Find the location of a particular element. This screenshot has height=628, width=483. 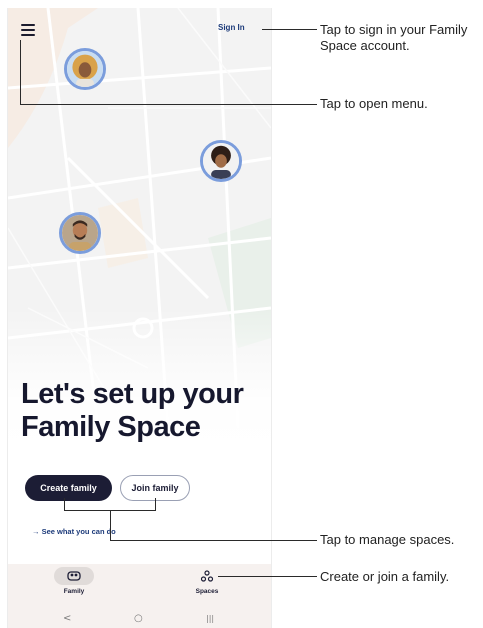

hamburger-menu-icon is located at coordinates (28, 30).